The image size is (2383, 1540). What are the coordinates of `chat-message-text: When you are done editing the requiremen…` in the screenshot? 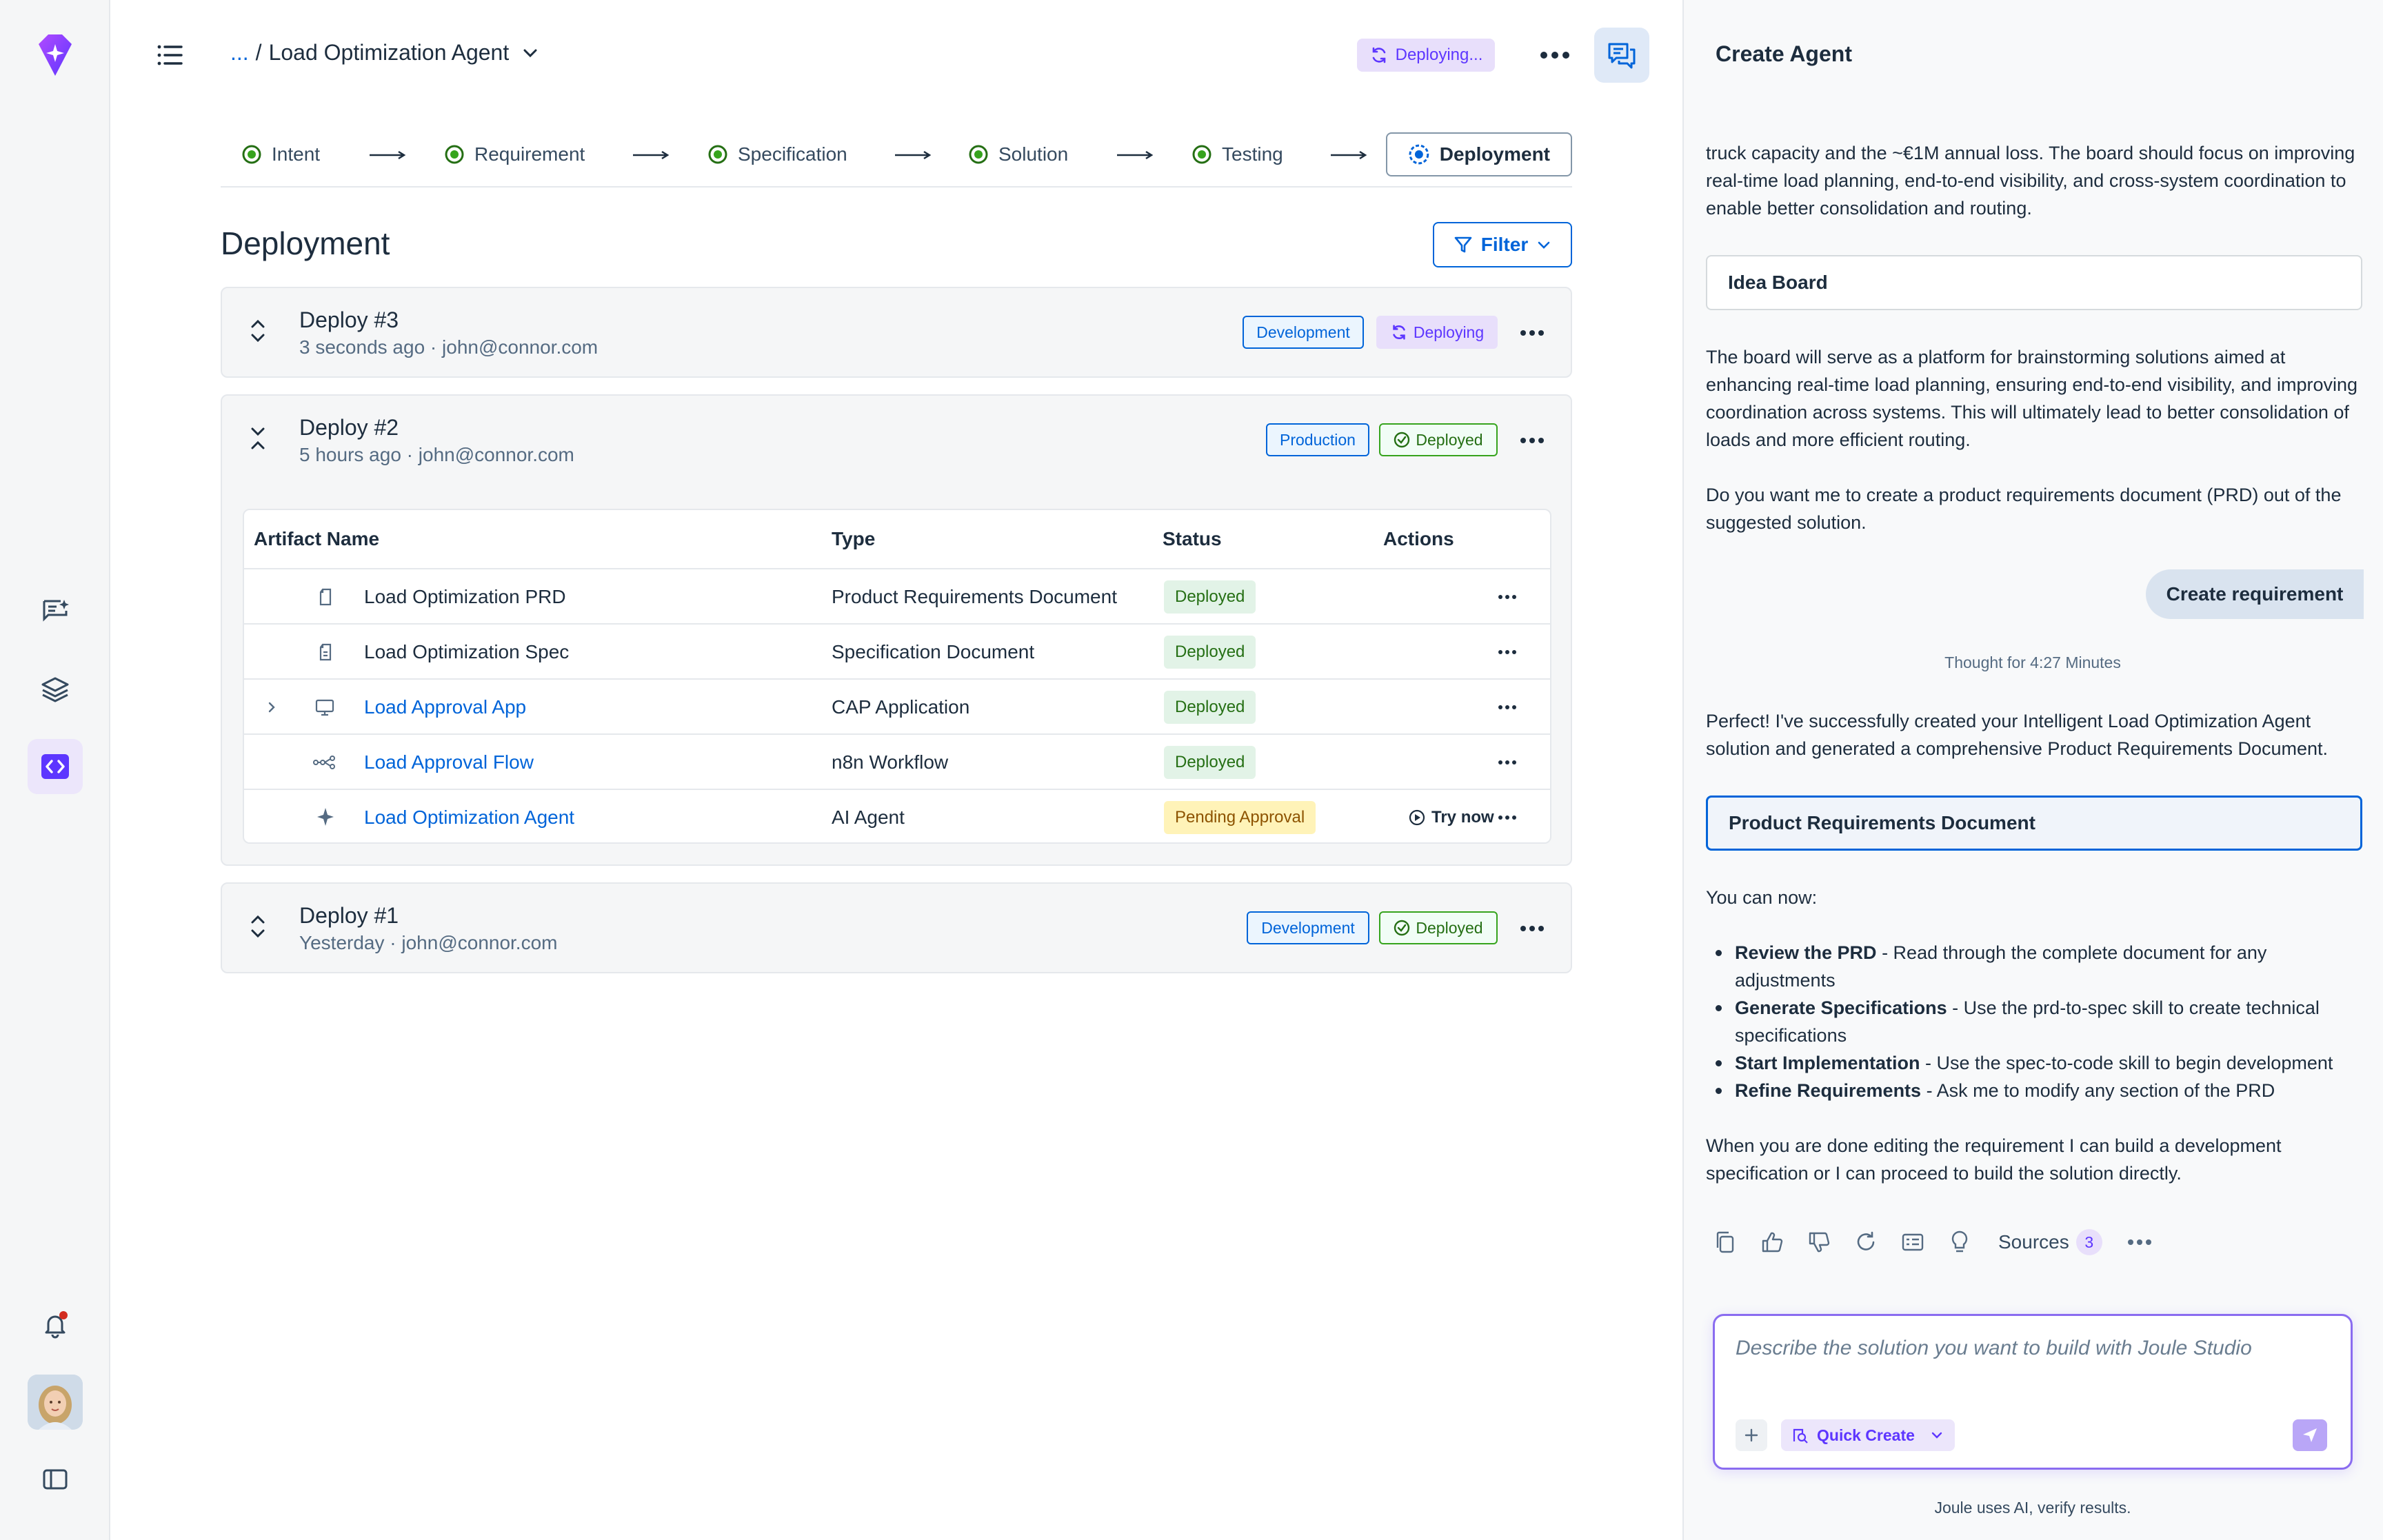 It's located at (1994, 1159).